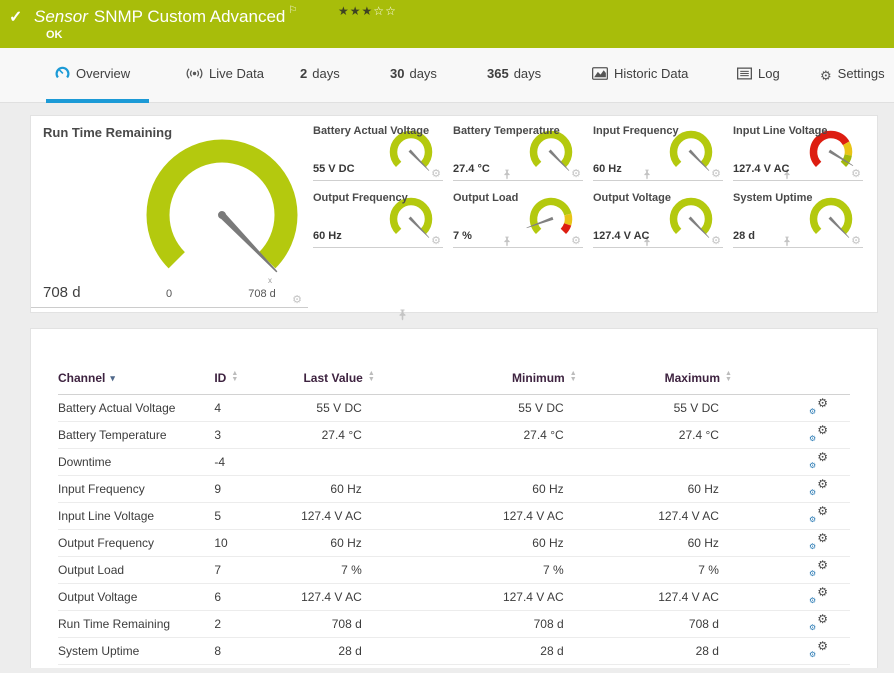 This screenshot has width=894, height=673. I want to click on gear-icon: ⚙, so click(297, 300).